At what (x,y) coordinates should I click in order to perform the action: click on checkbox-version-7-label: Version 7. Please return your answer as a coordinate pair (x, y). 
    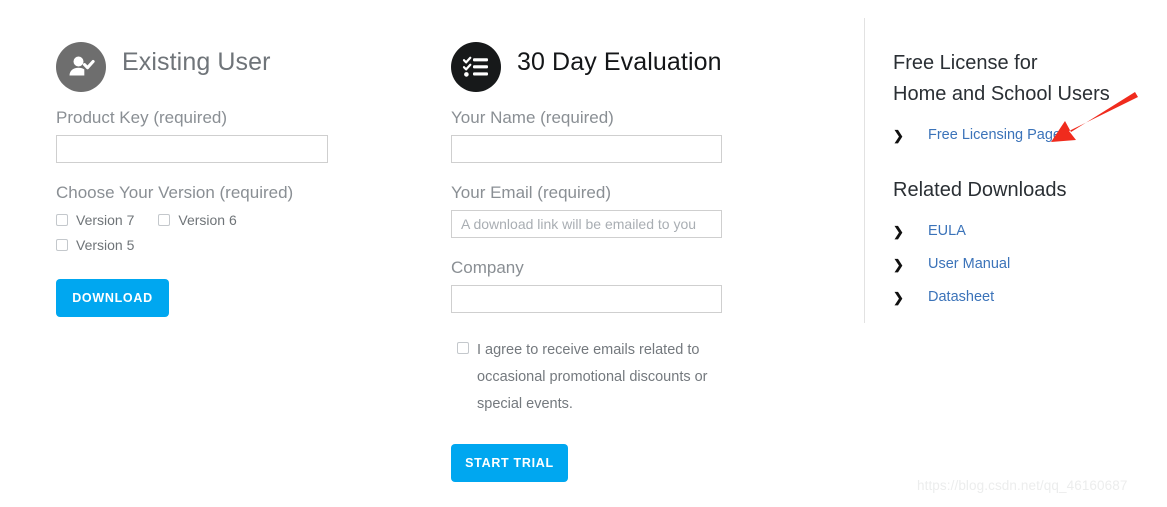
    Looking at the image, I should click on (105, 220).